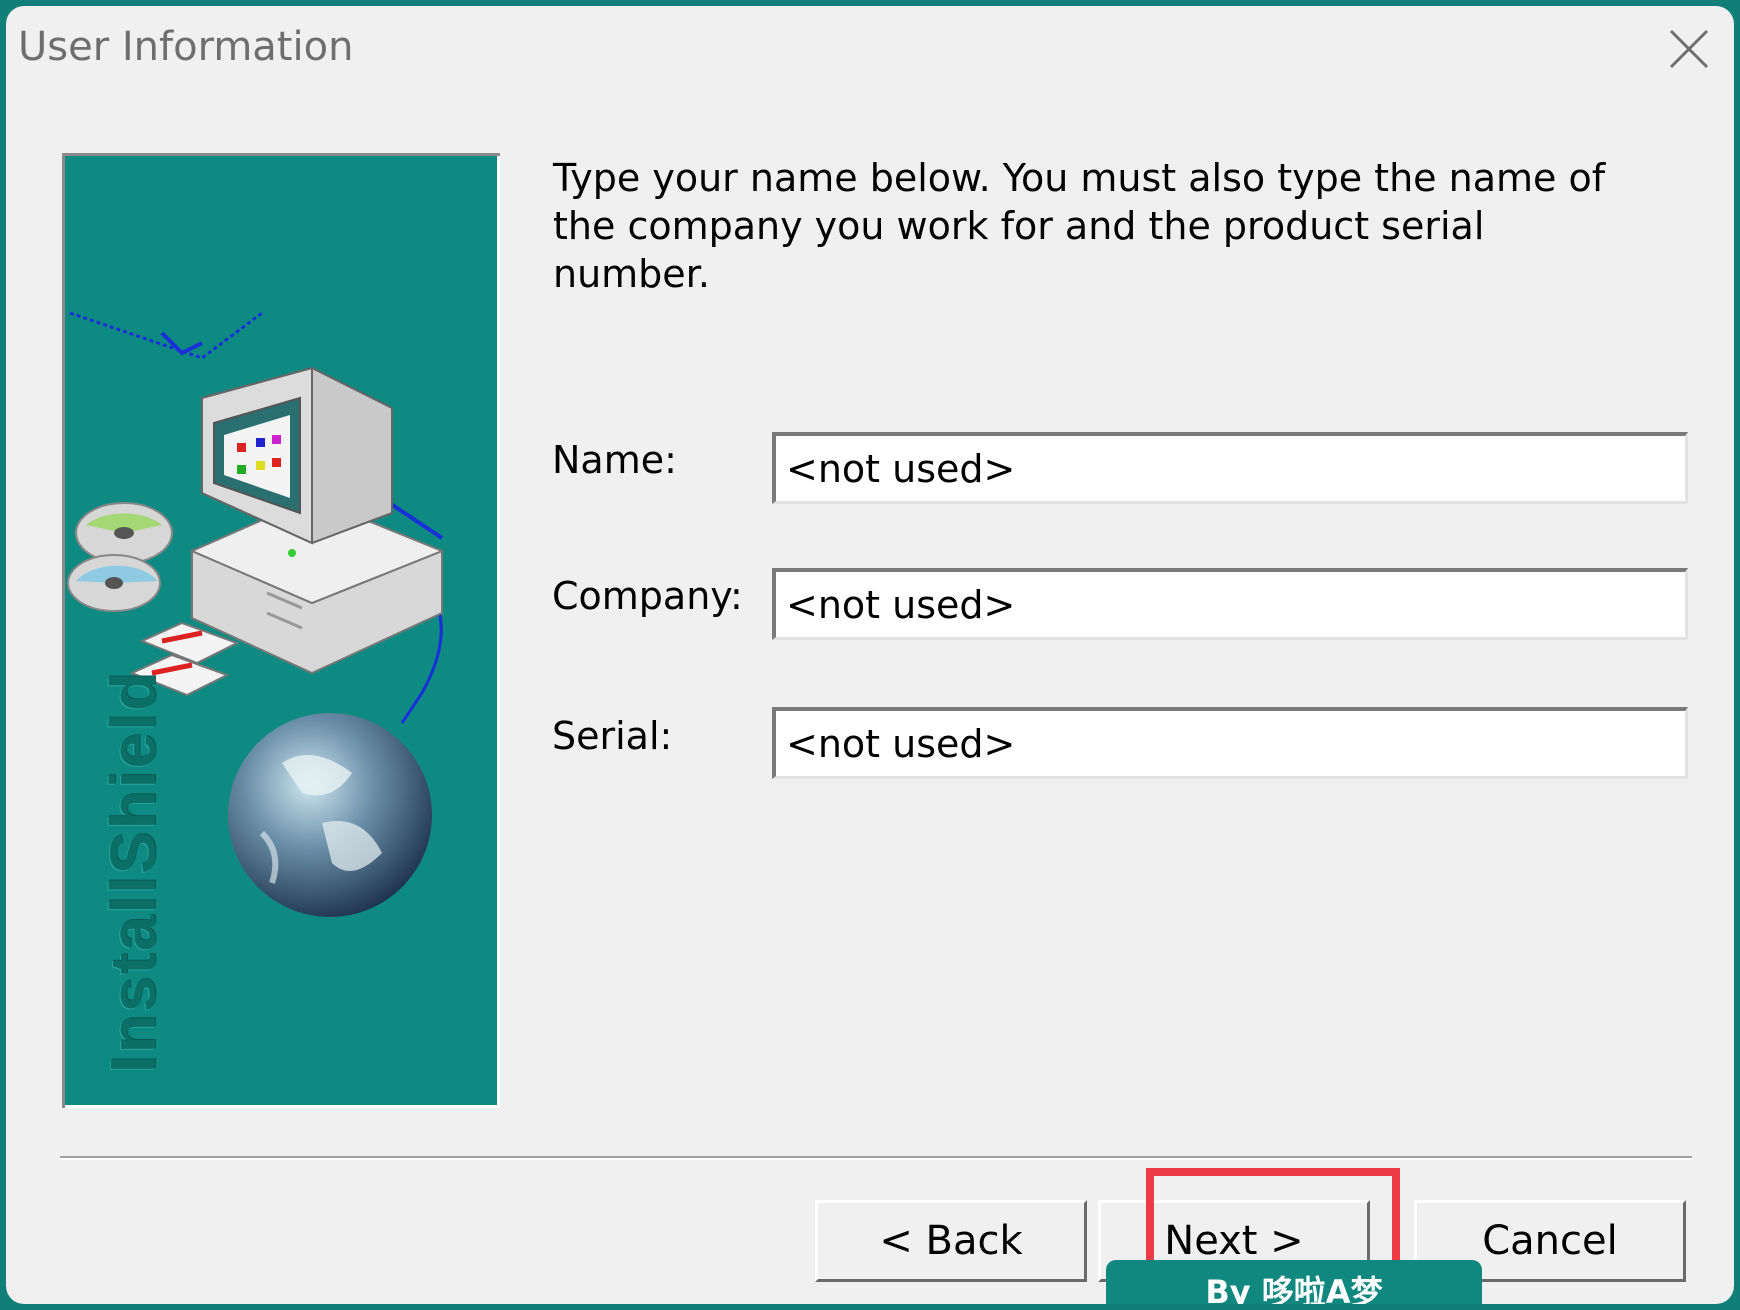 This screenshot has width=1740, height=1310. Describe the element at coordinates (186, 47) in the screenshot. I see `dialog-title: User Information` at that location.